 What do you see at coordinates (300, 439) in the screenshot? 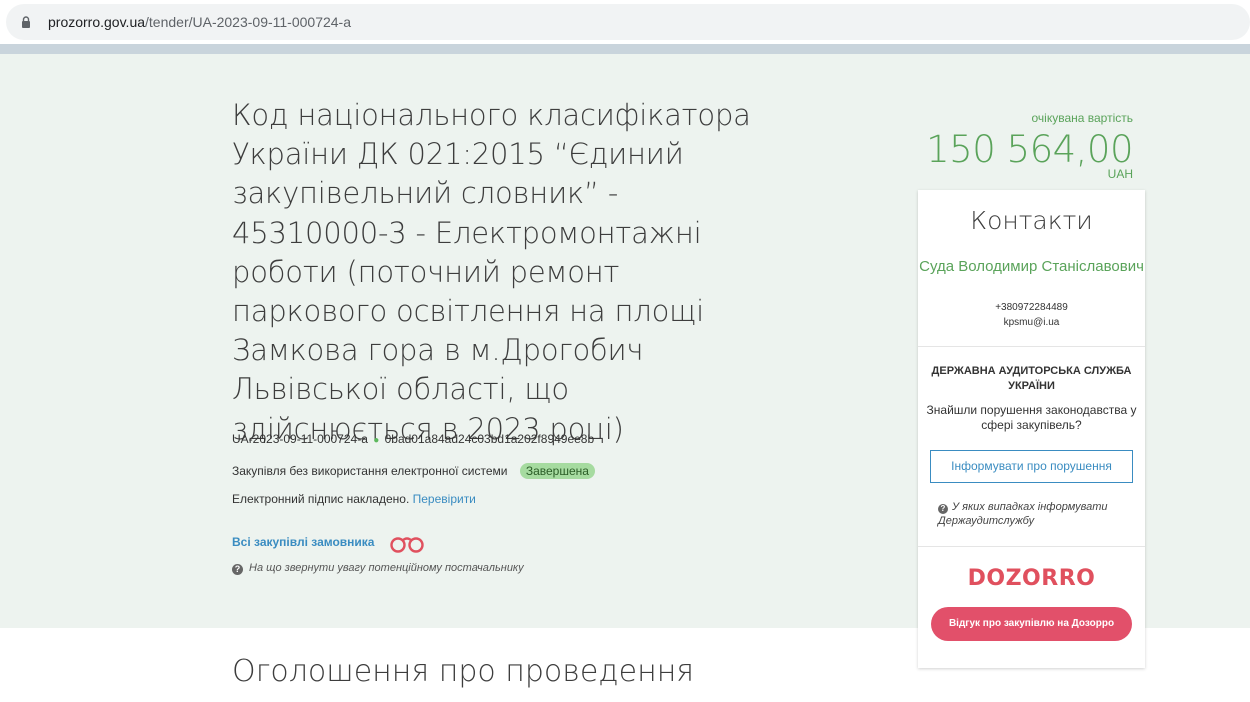
I see `tender-id: UA-2023-09-11-000724-a` at bounding box center [300, 439].